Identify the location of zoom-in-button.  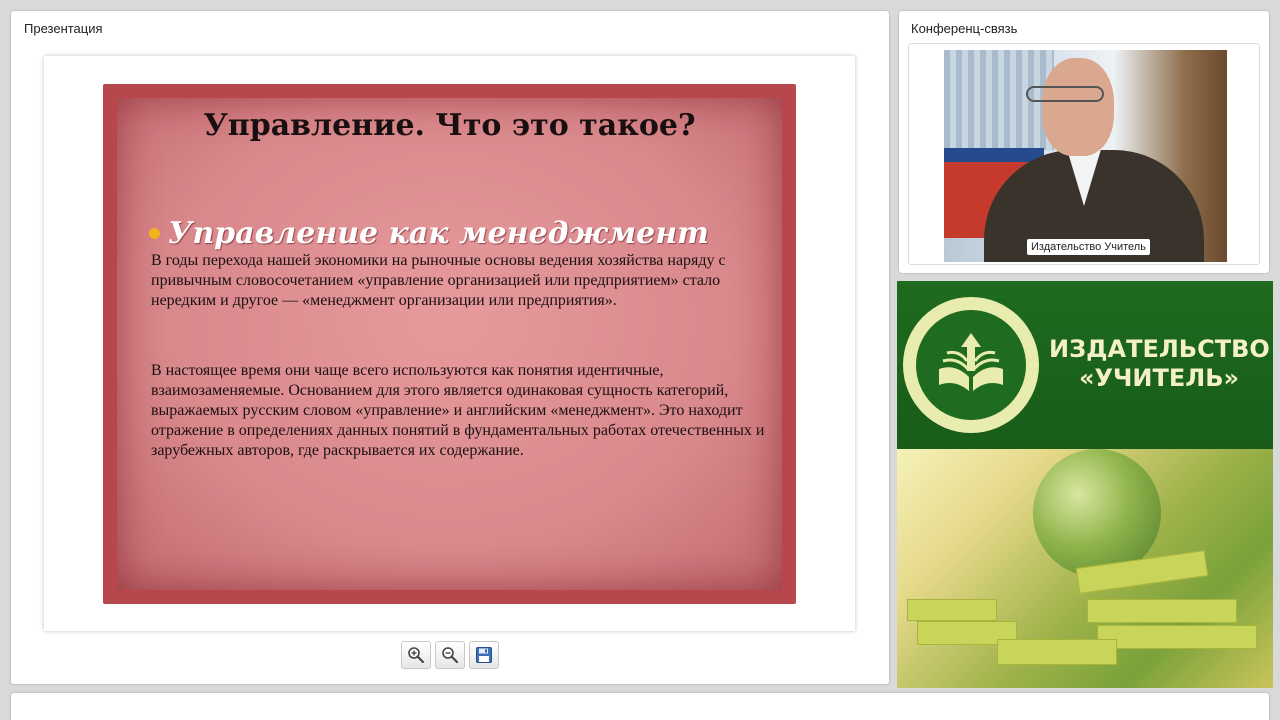
(416, 655).